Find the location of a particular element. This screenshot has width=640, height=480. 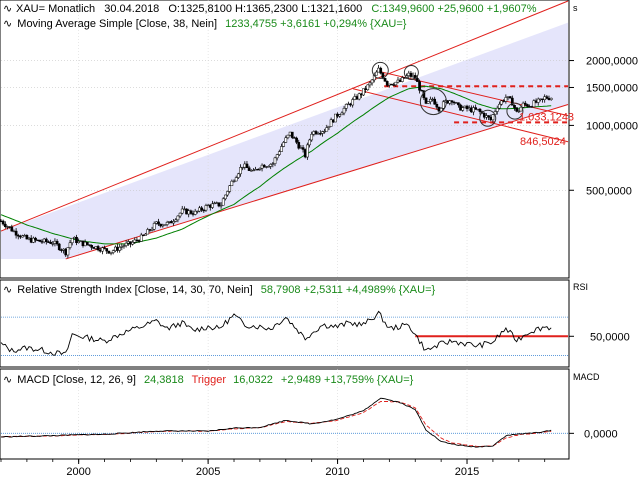

ma-label: Moving Average Simple [Close, 38, Nein] is located at coordinates (117, 24).